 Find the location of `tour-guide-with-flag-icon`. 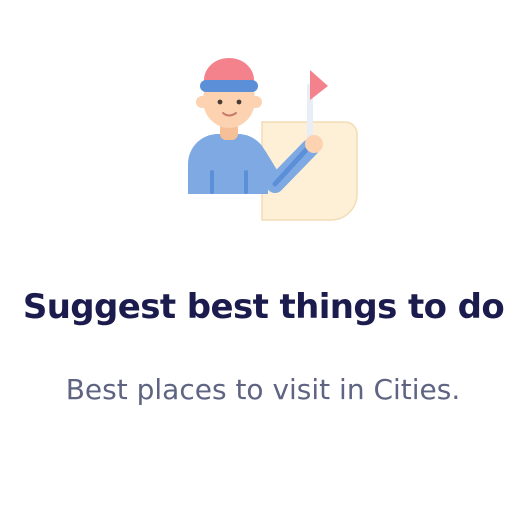

tour-guide-with-flag-icon is located at coordinates (272, 134).